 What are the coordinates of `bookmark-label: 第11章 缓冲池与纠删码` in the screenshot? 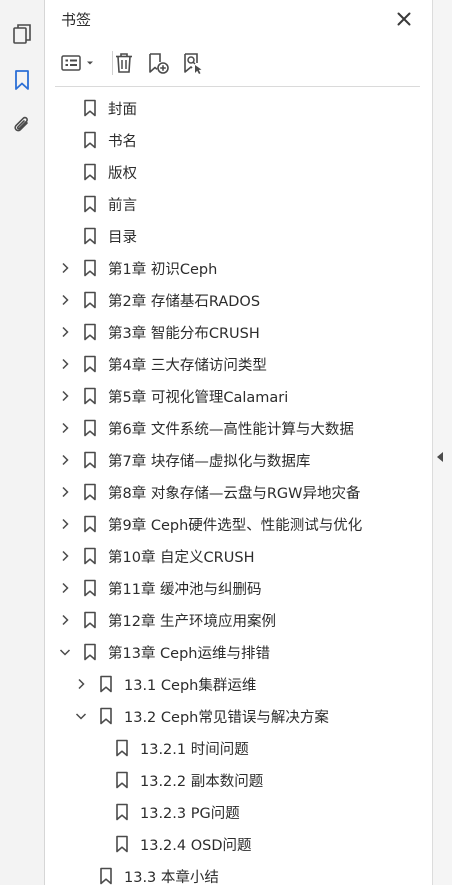 It's located at (185, 589).